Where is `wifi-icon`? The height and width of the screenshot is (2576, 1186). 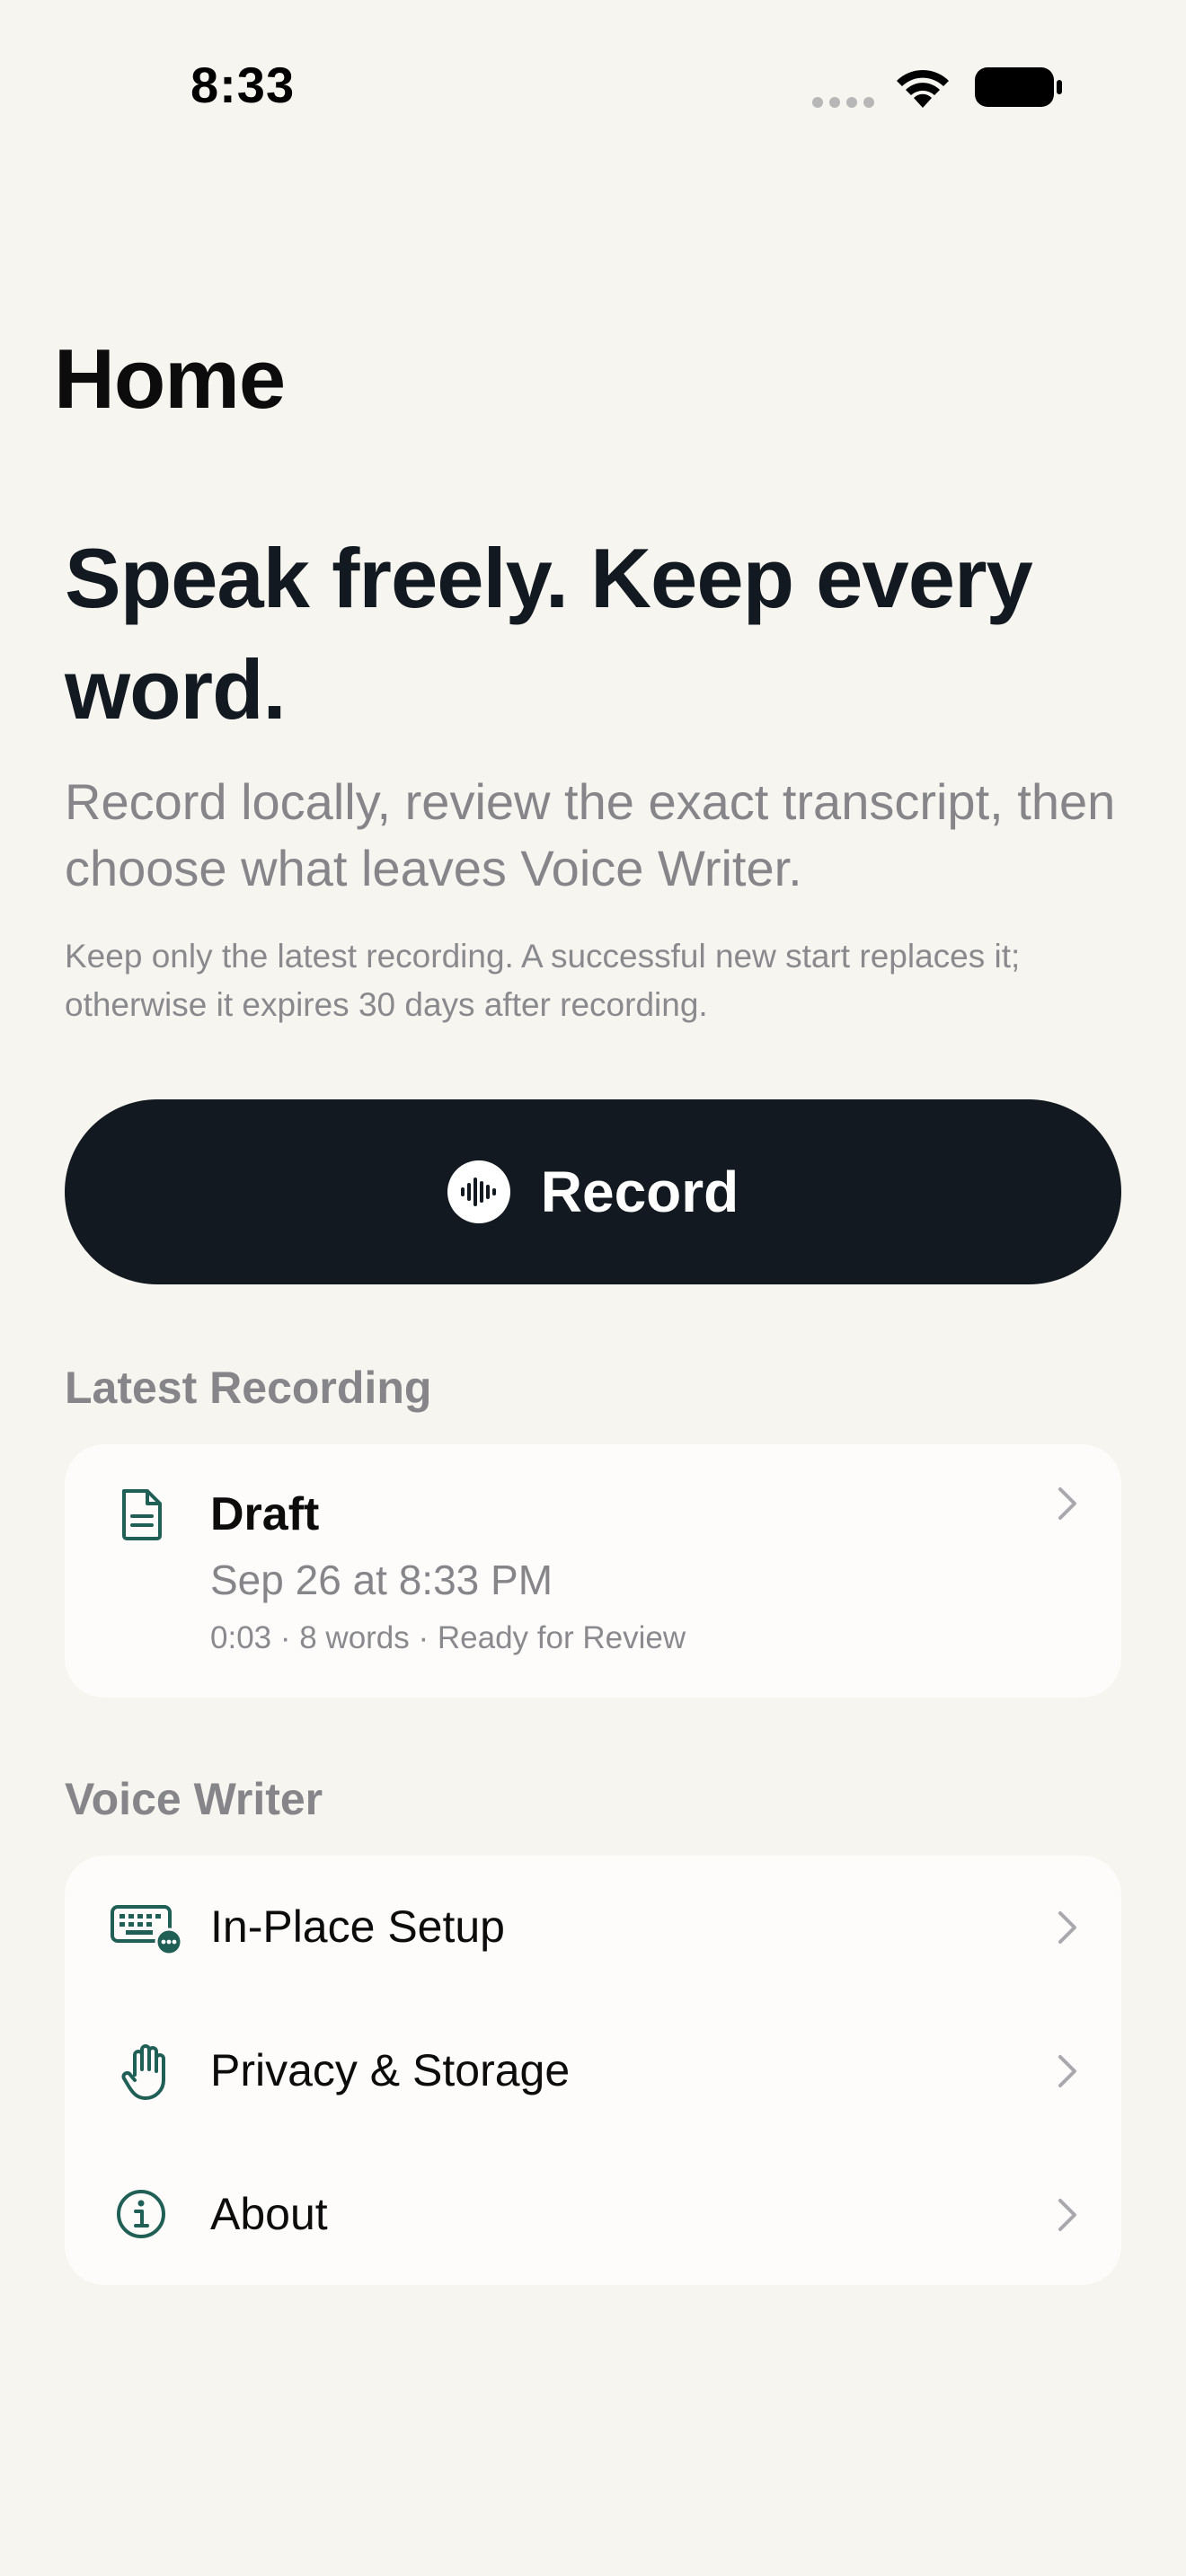
wifi-icon is located at coordinates (923, 88).